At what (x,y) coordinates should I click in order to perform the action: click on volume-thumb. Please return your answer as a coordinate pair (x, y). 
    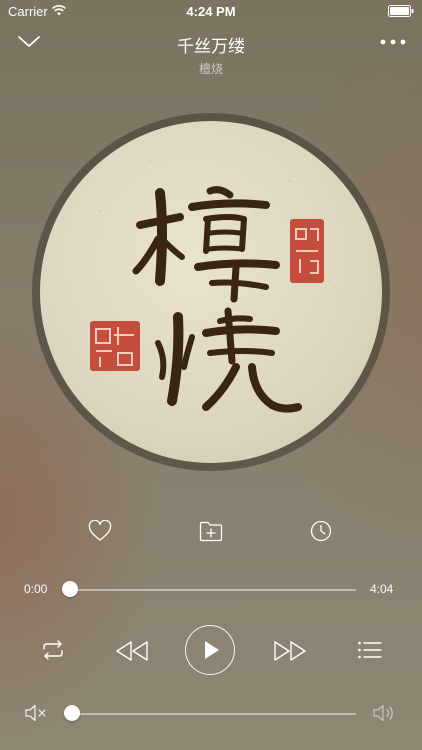
    Looking at the image, I should click on (72, 713).